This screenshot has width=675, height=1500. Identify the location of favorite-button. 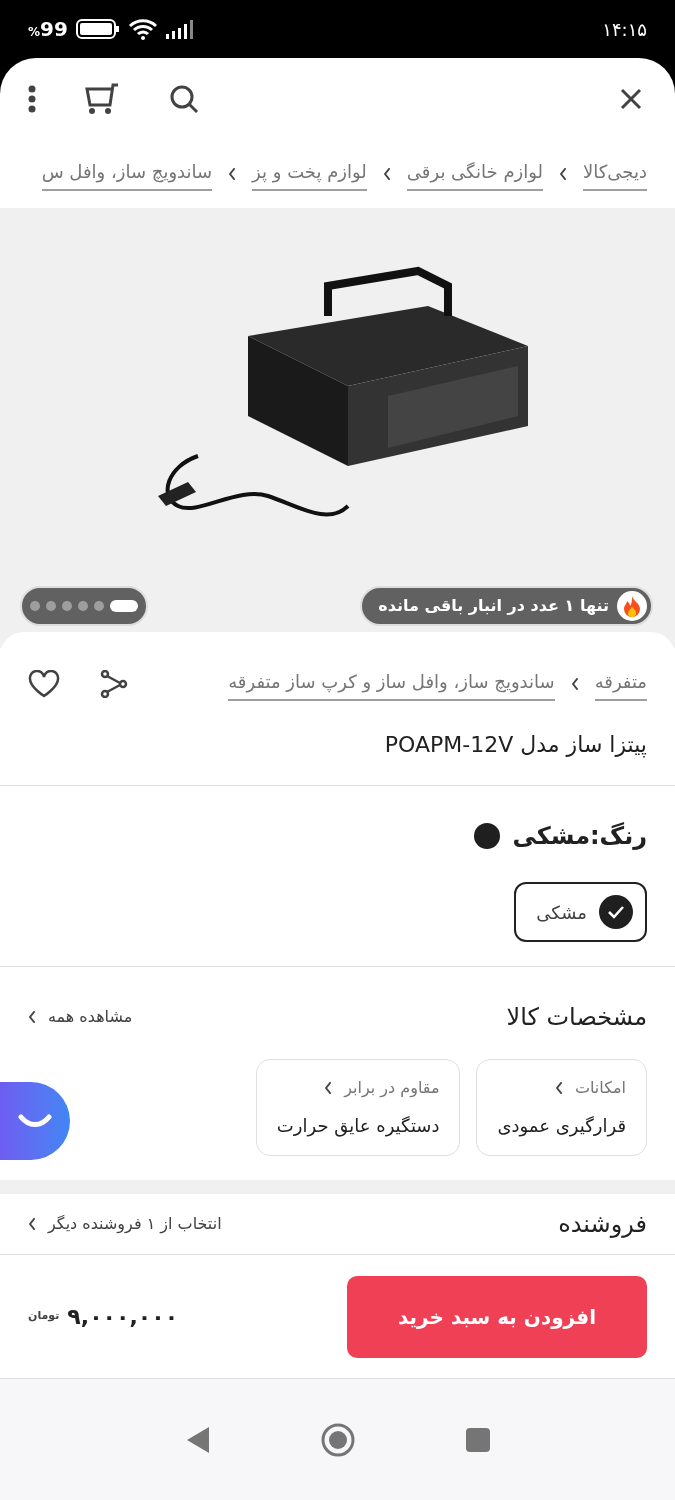
(44, 684).